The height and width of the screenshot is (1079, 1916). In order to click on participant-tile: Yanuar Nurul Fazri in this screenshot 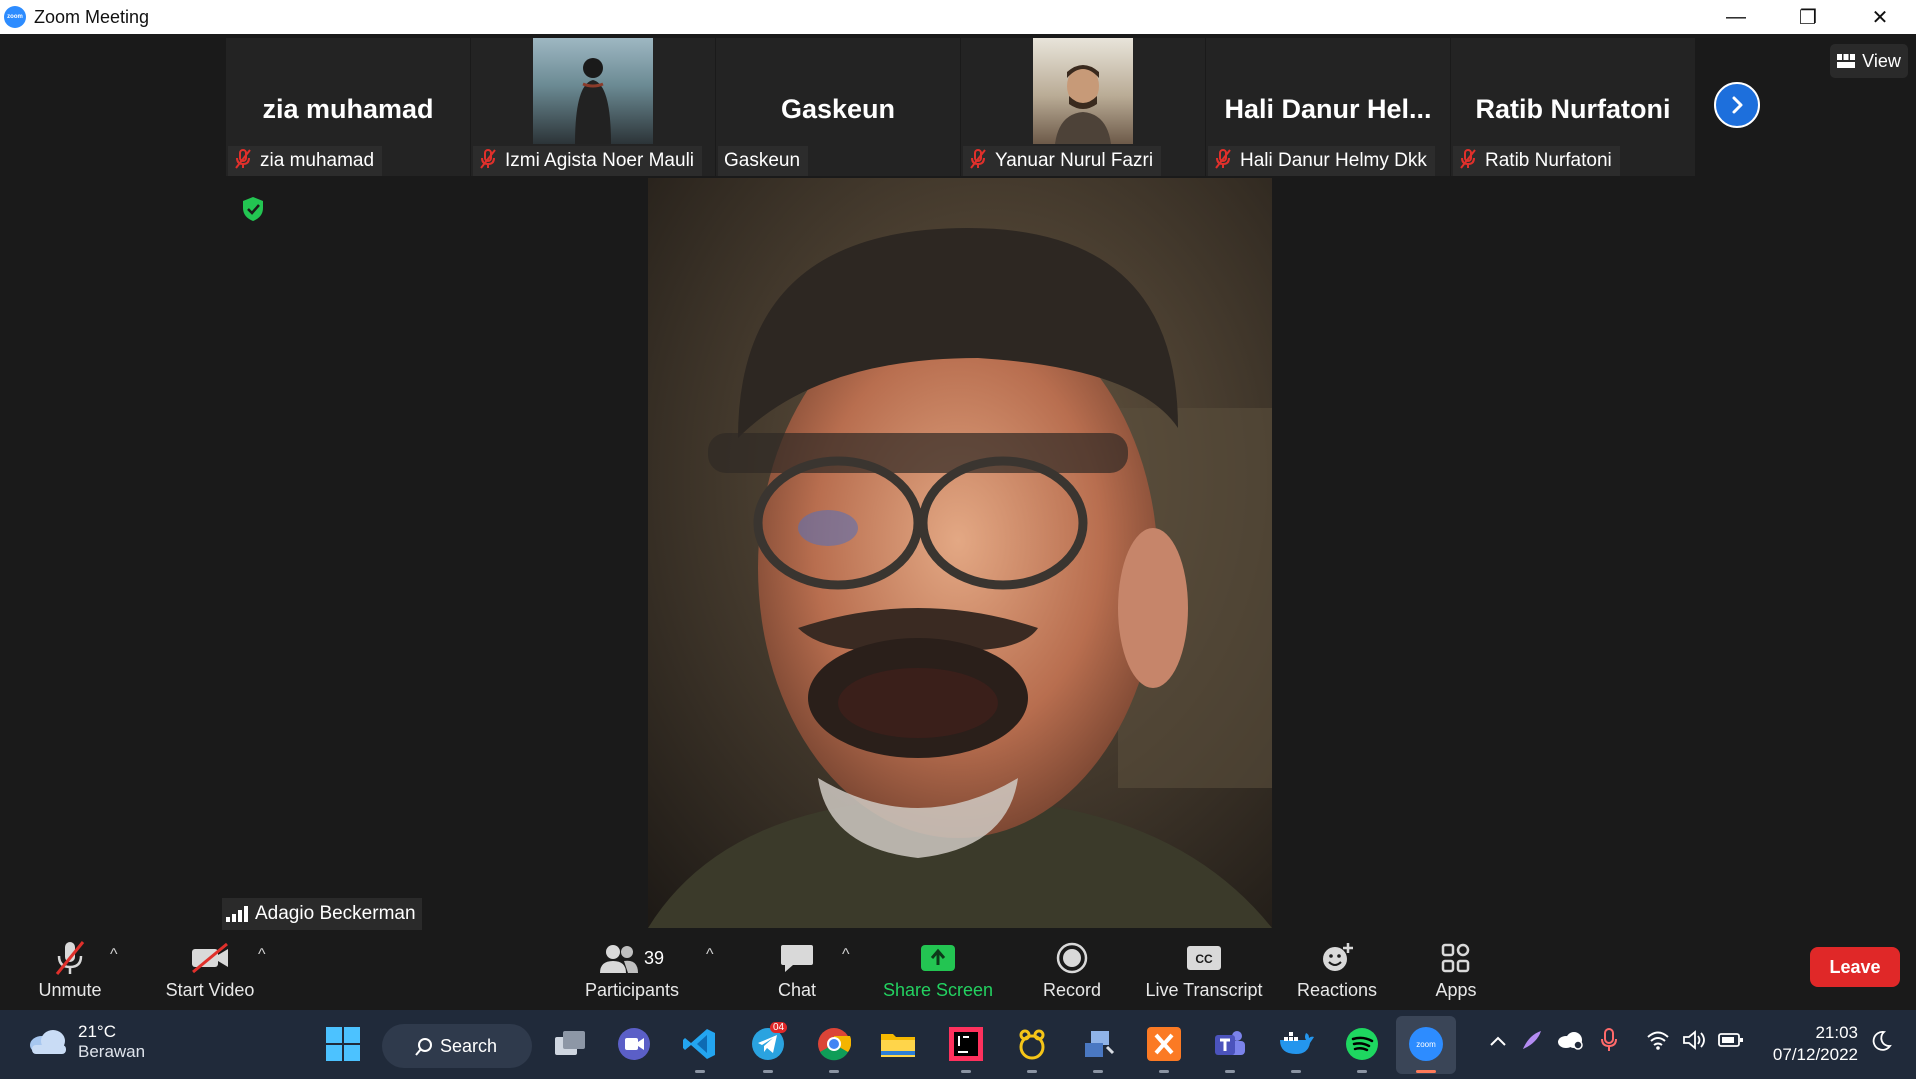, I will do `click(1083, 107)`.